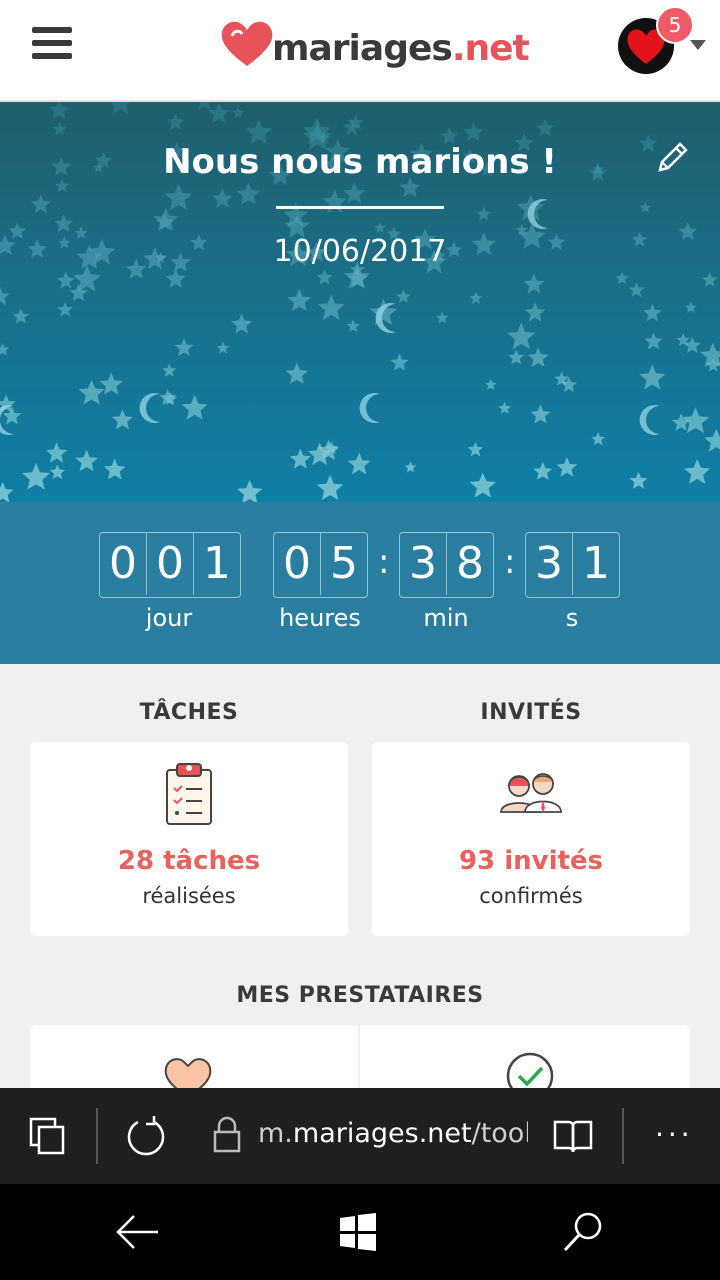 This screenshot has height=1280, width=720. Describe the element at coordinates (573, 1136) in the screenshot. I see `reading-view-icon` at that location.